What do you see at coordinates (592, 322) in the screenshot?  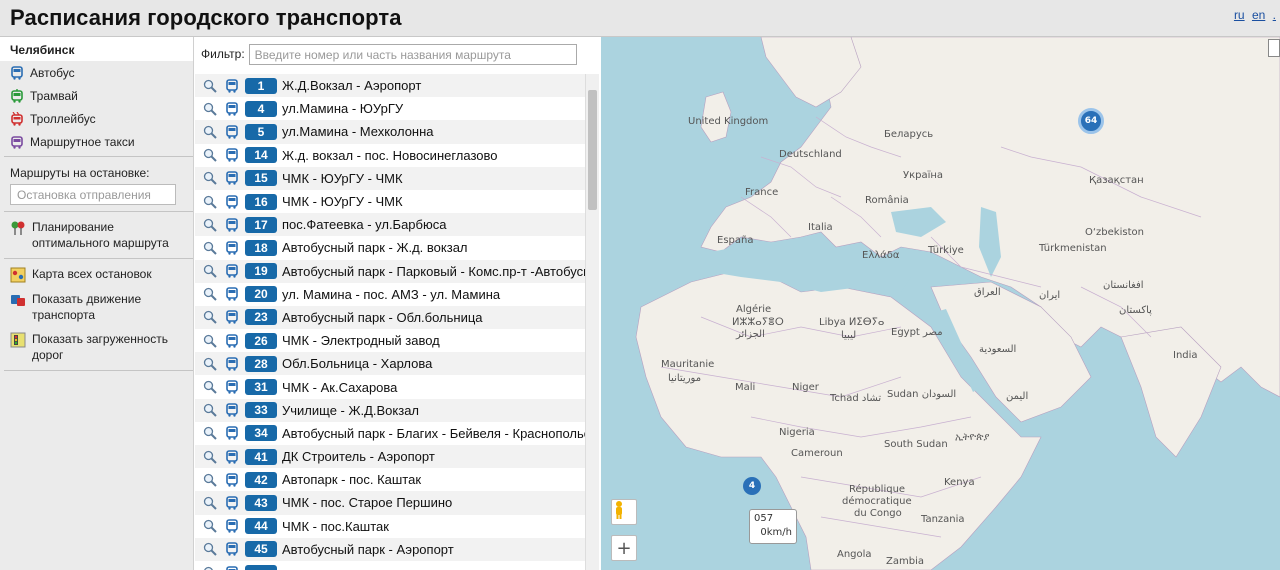 I see `route-list-scrollbar` at bounding box center [592, 322].